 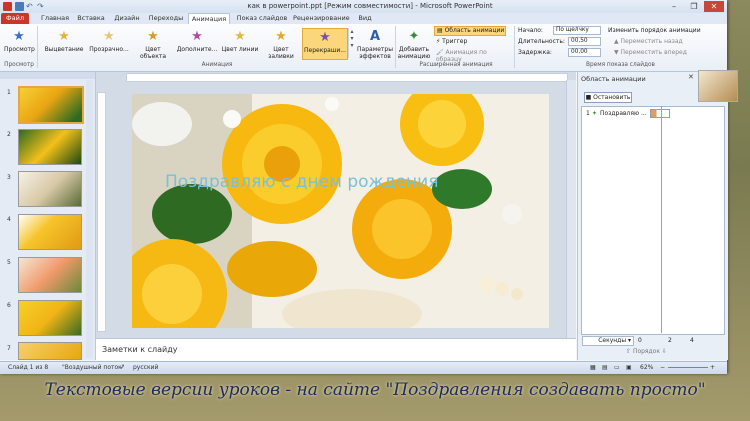 What do you see at coordinates (608, 97) in the screenshot?
I see `stop-button: ■ Остановить` at bounding box center [608, 97].